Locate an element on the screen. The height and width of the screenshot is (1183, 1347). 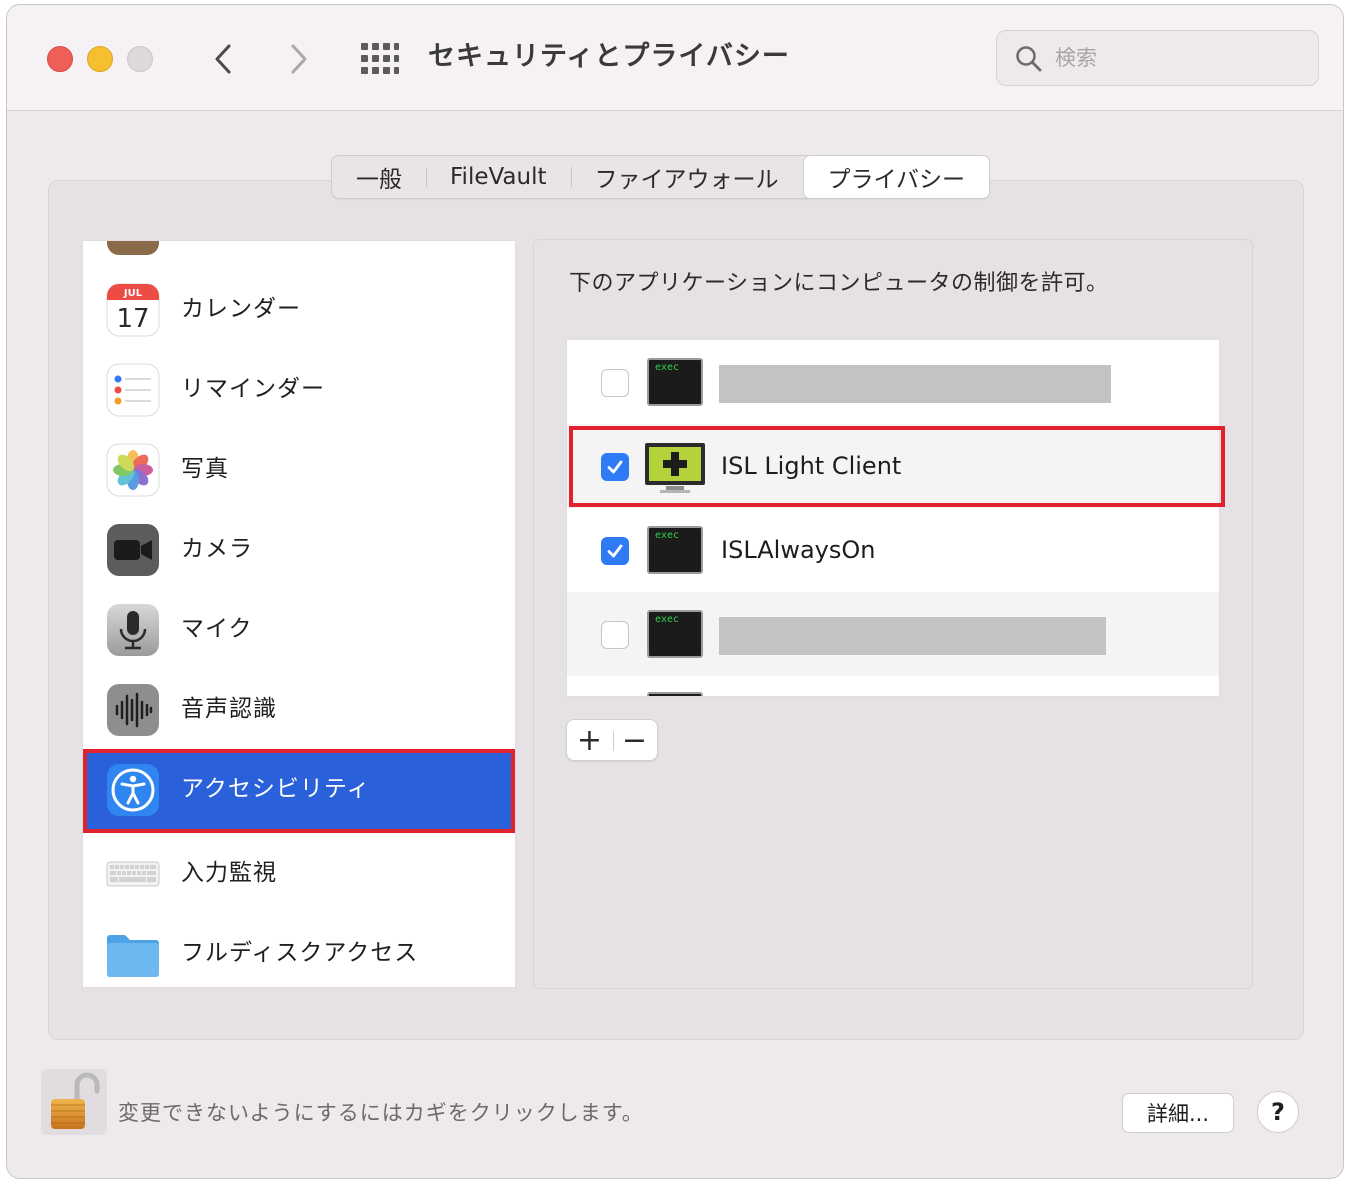
calendar-month: JUL is located at coordinates (133, 293).